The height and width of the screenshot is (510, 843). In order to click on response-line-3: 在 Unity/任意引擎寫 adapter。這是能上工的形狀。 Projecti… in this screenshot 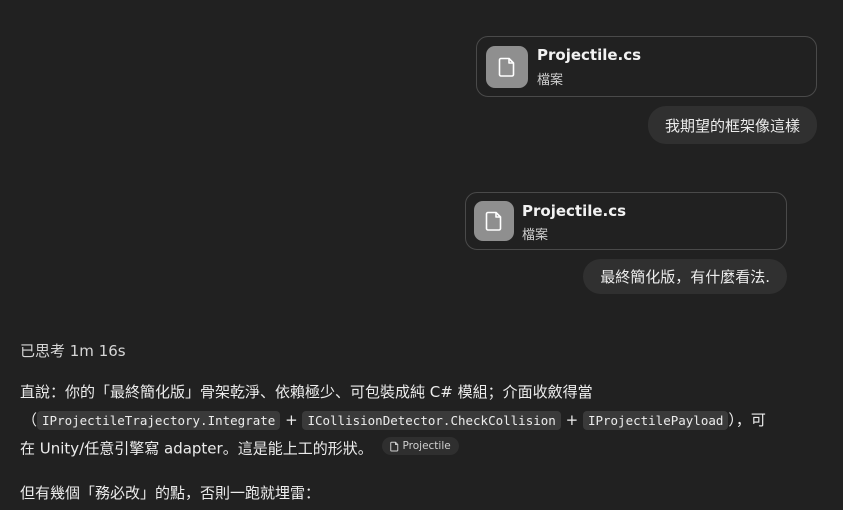, I will do `click(239, 448)`.